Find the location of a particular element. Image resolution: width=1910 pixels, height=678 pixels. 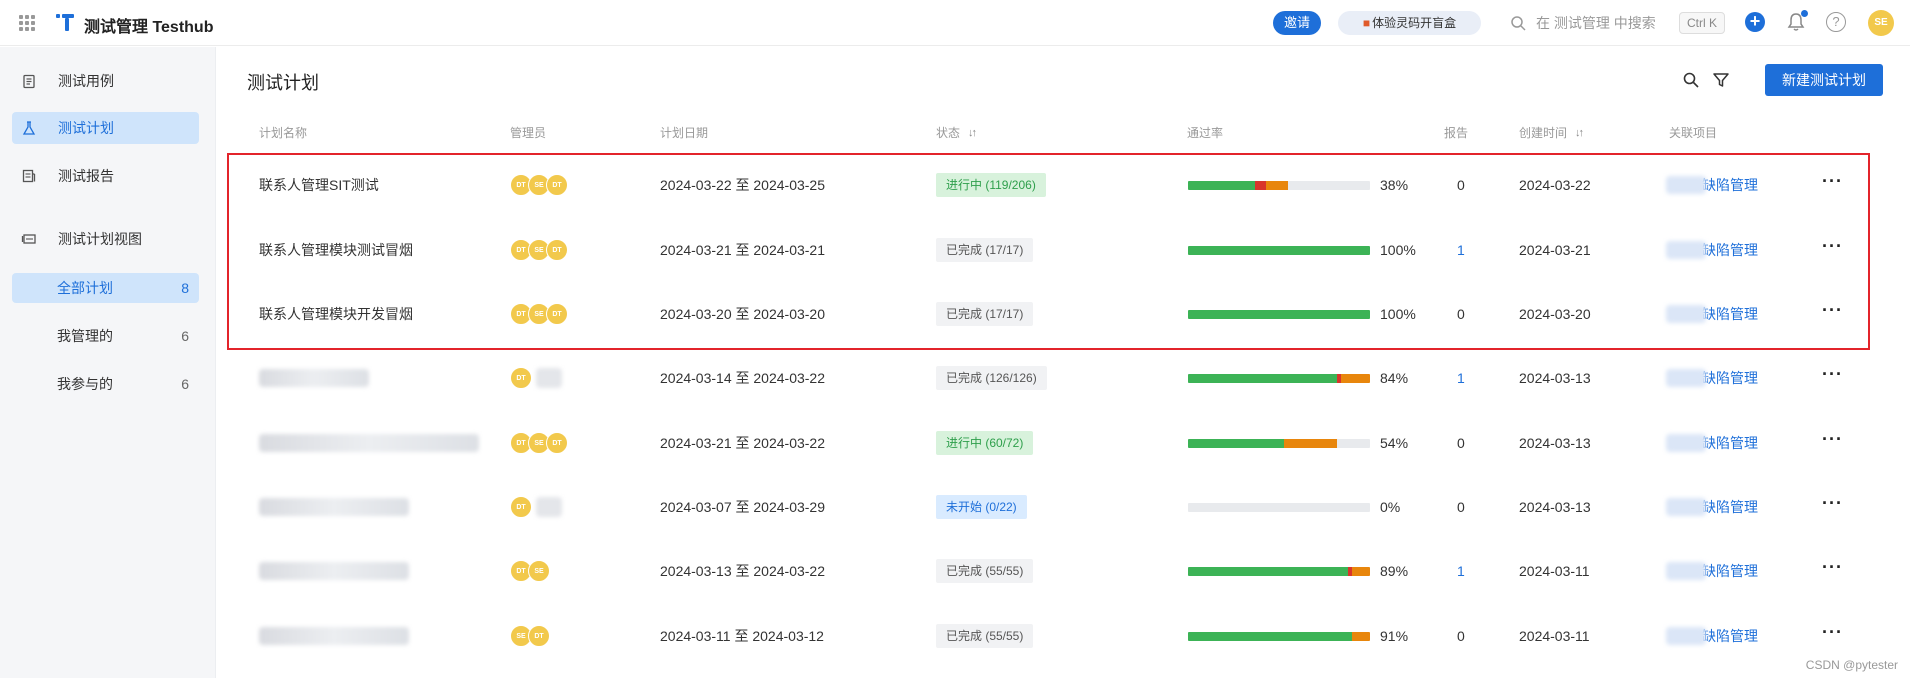

column-label: 计划日期 is located at coordinates (684, 133).